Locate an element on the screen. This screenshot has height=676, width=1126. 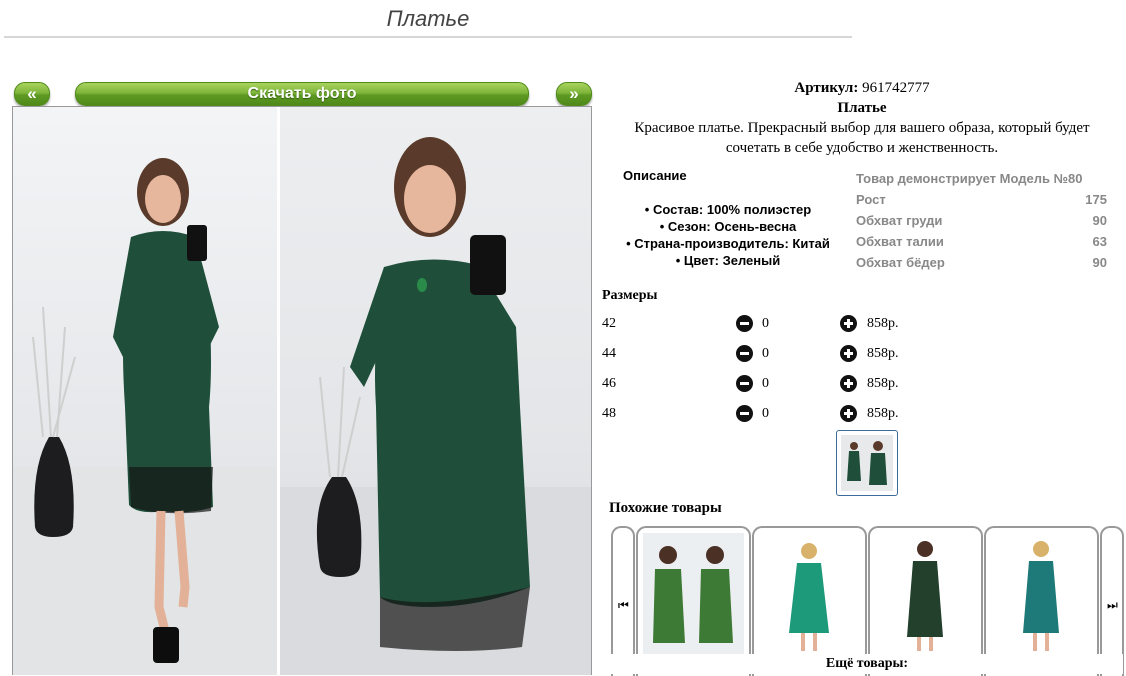
details-item: • Цвет: Зеленый is located at coordinates (728, 260).